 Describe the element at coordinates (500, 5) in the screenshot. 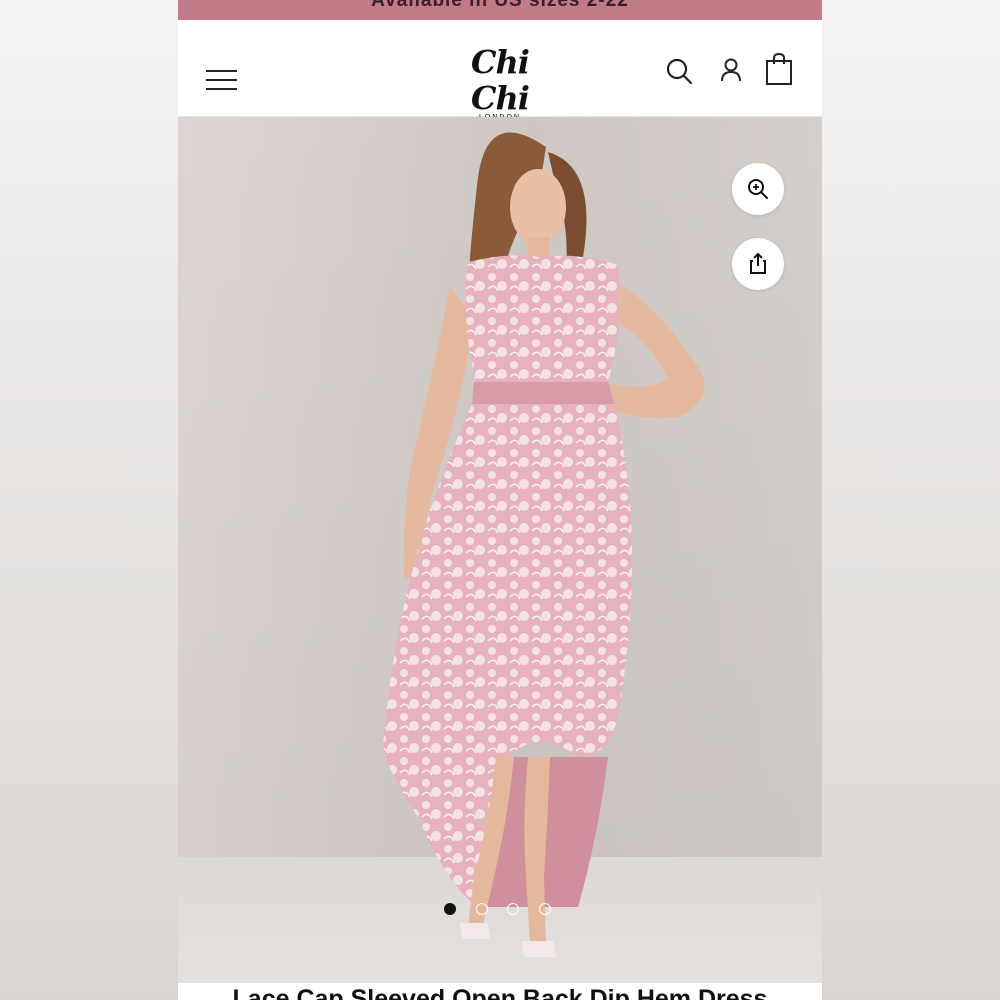

I see `promo-text: Available in US sizes 2-22` at that location.